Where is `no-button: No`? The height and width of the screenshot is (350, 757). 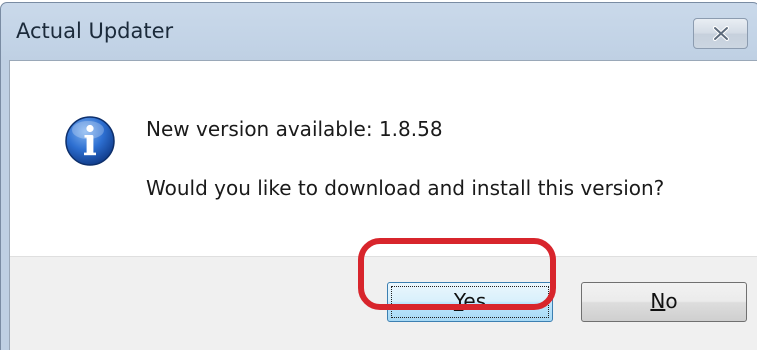 no-button: No is located at coordinates (664, 302).